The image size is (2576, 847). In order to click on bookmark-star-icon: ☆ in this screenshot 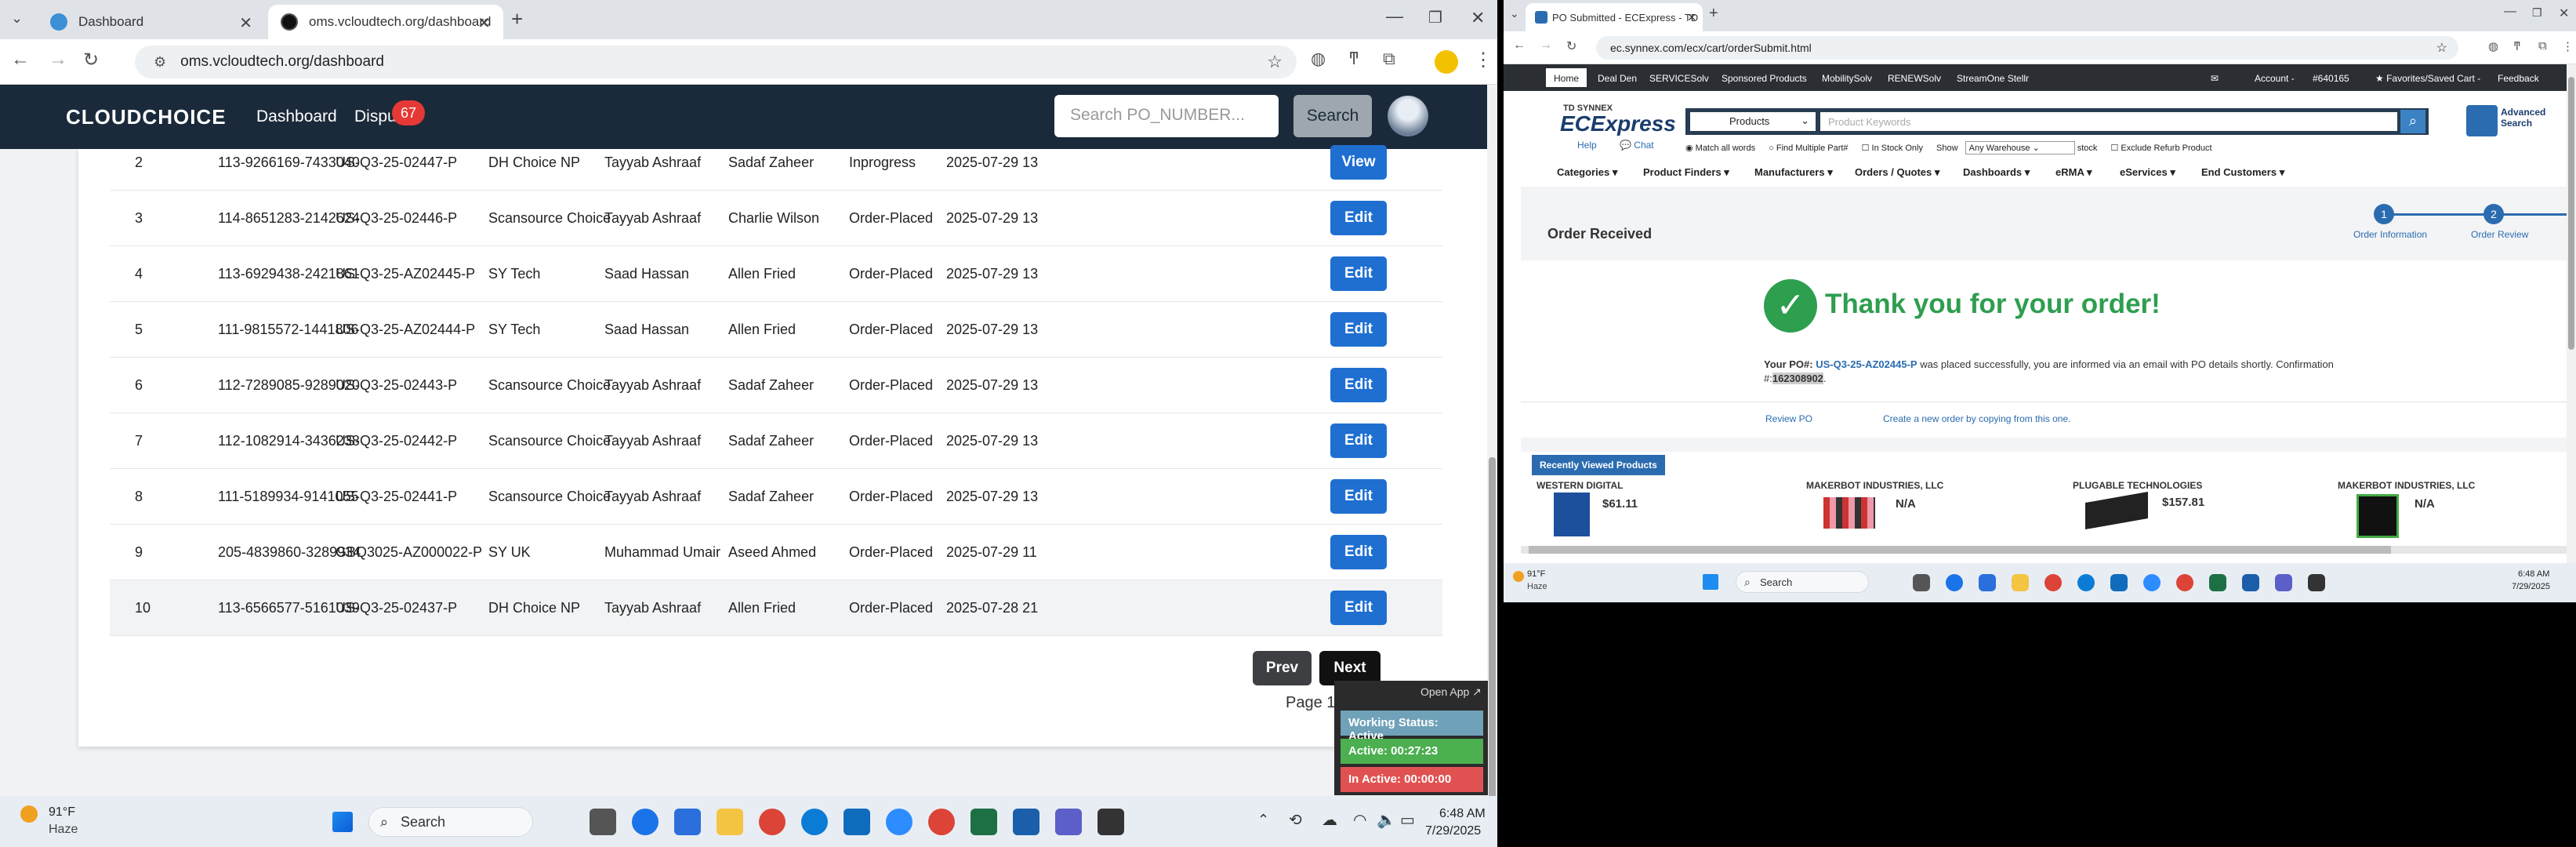, I will do `click(2441, 48)`.